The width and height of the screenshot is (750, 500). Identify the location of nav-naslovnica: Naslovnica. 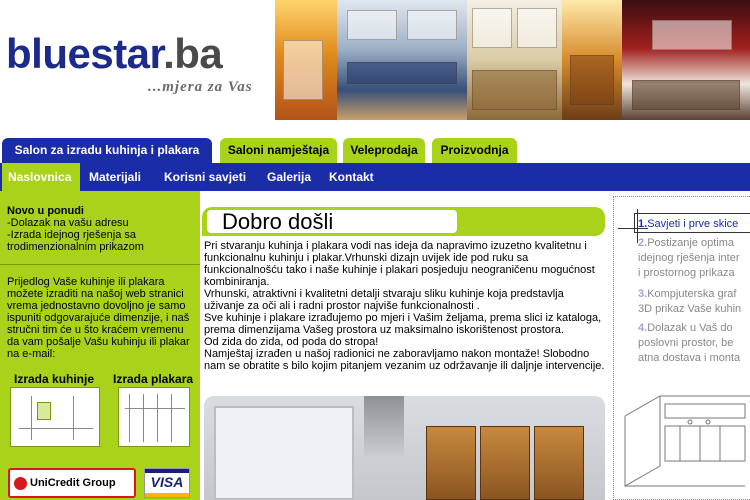
(41, 177).